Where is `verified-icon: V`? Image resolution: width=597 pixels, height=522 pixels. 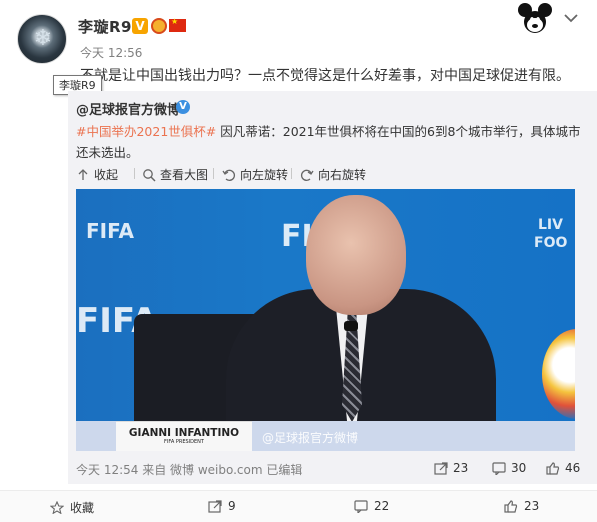 verified-icon: V is located at coordinates (183, 107).